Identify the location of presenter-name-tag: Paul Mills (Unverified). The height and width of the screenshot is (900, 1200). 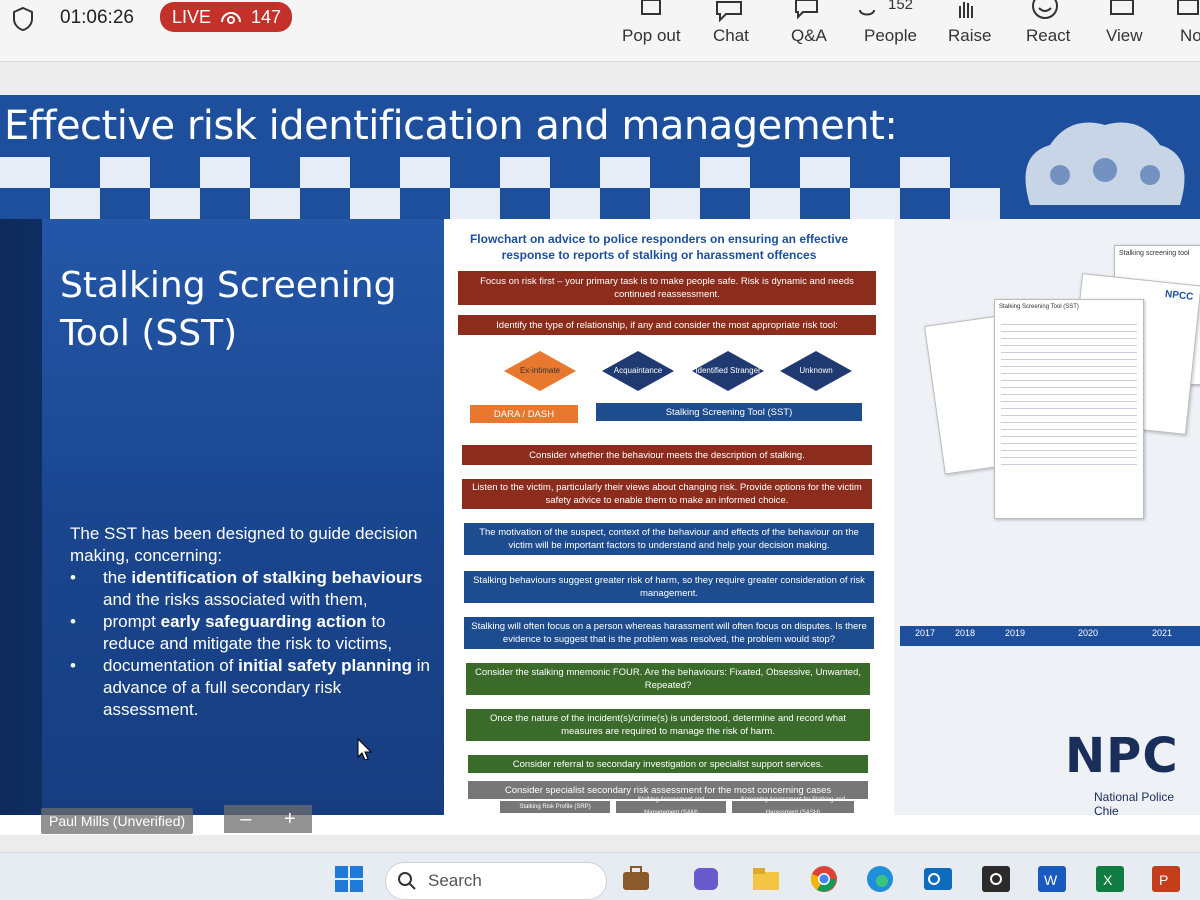
(117, 821).